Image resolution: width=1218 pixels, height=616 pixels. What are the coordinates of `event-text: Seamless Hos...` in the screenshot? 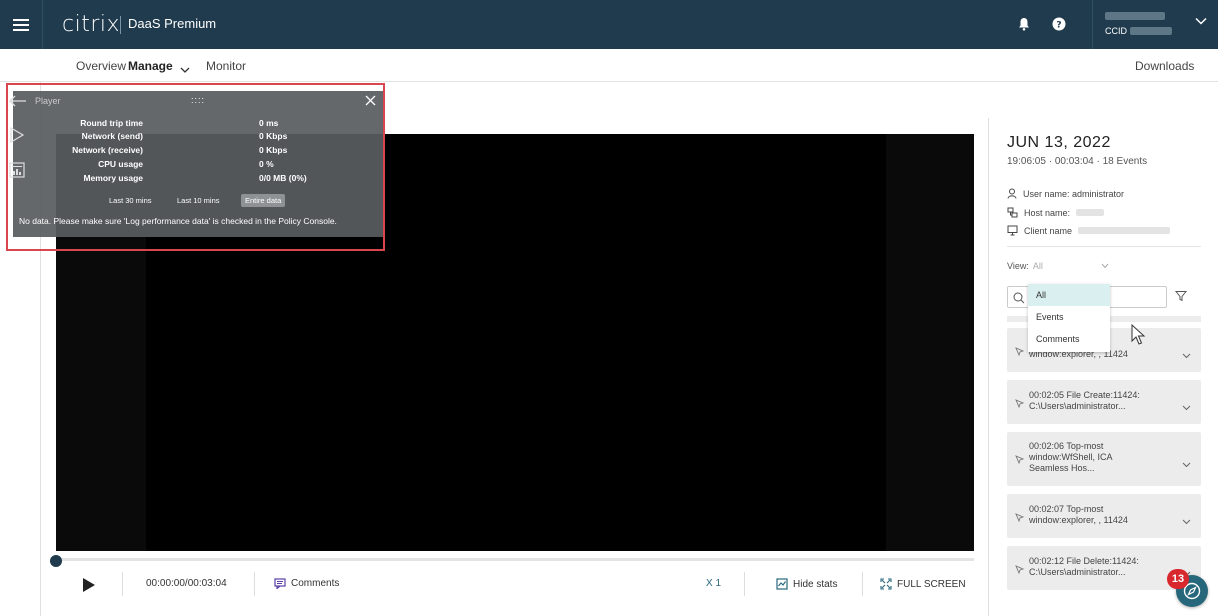 It's located at (1062, 468).